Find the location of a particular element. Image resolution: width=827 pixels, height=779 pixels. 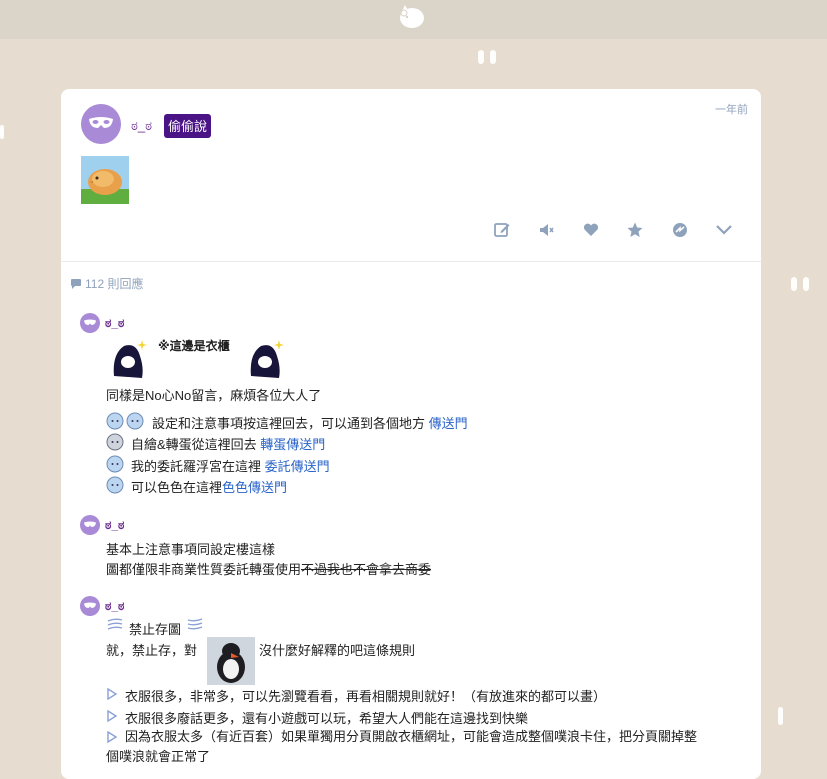

like-icon is located at coordinates (591, 230).